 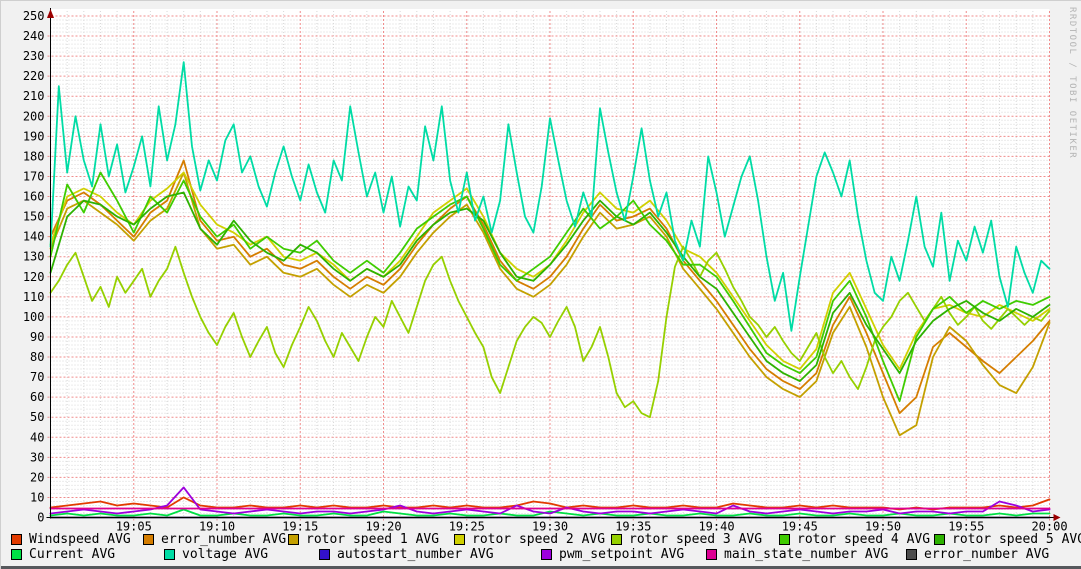 I want to click on y-tick-label: 250, so click(x=34, y=16).